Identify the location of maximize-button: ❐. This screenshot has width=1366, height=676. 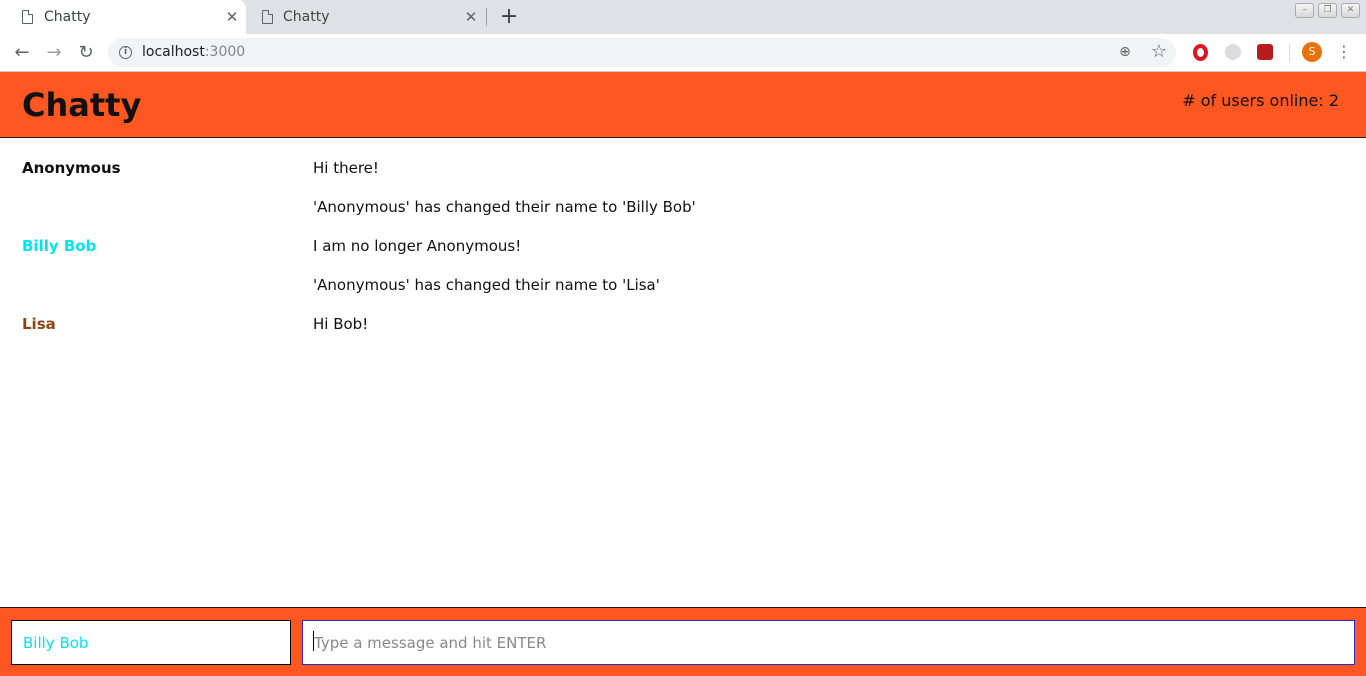
(1327, 10).